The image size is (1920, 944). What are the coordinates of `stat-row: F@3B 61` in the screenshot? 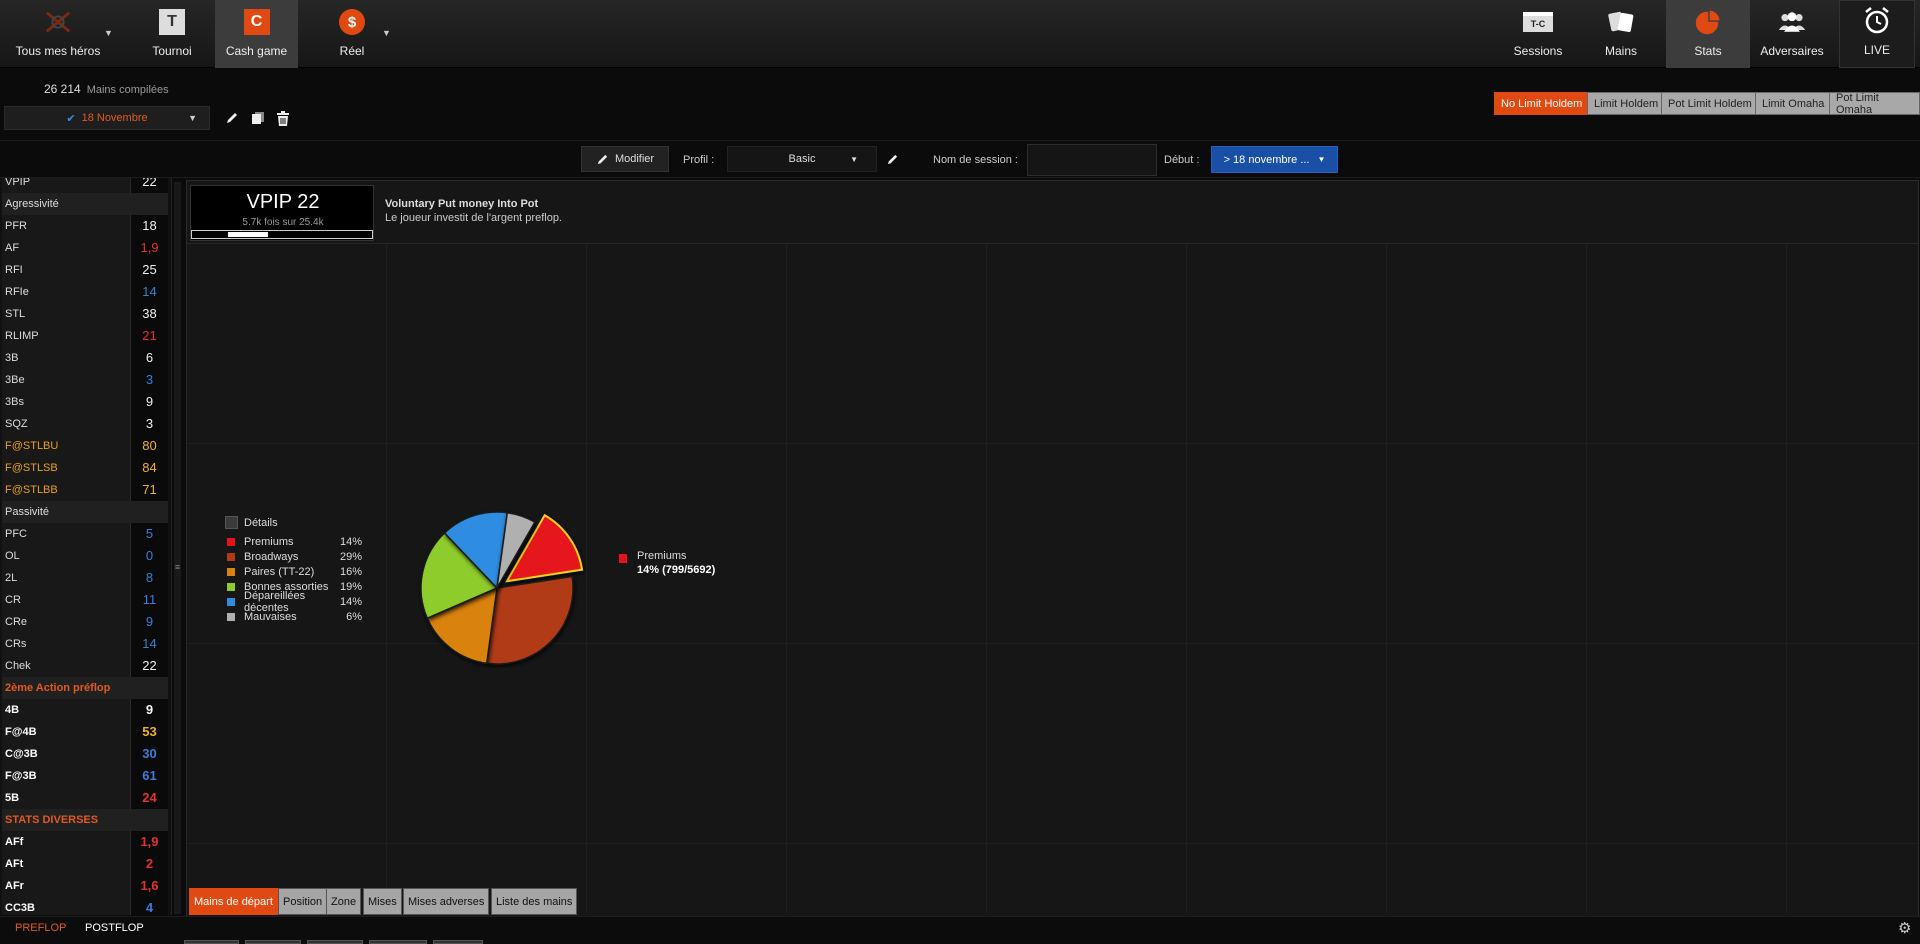 It's located at (85, 775).